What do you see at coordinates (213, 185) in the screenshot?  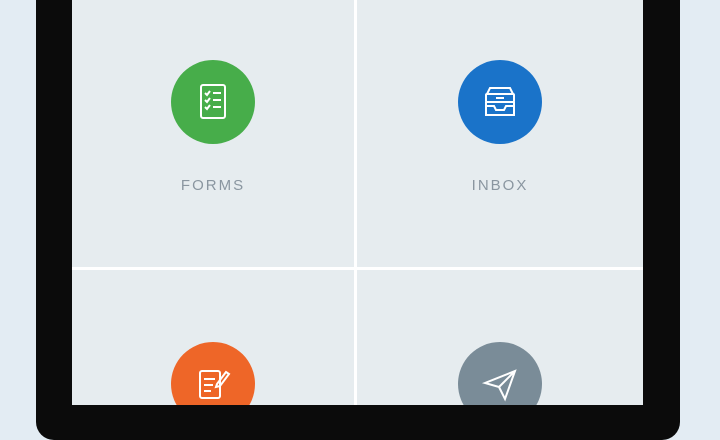 I see `forms-label: FORMS` at bounding box center [213, 185].